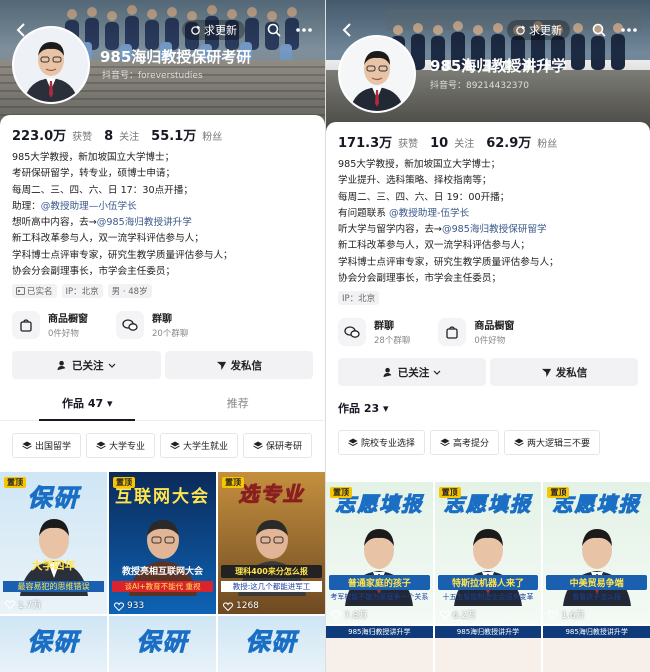 The width and height of the screenshot is (650, 672). I want to click on group-chat-entry: 群聊 28个群聊, so click(374, 331).